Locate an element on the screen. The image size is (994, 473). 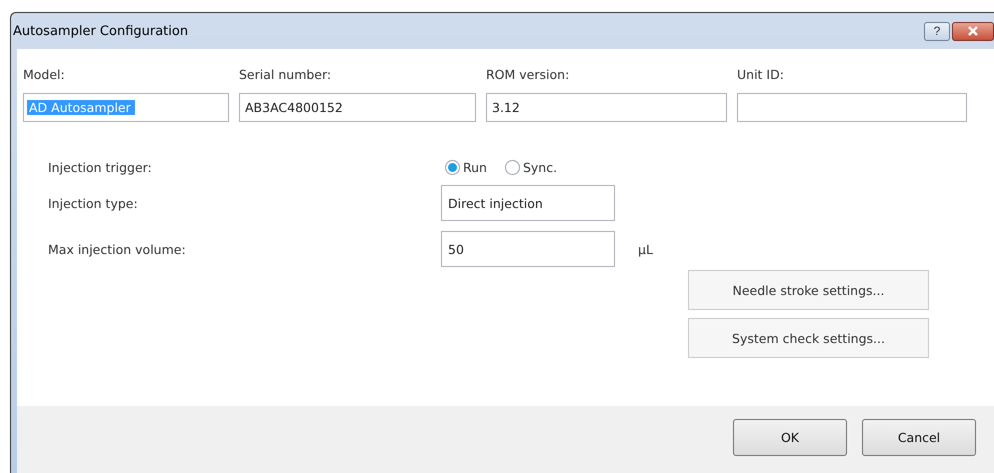
radio-button: Run is located at coordinates (466, 167).